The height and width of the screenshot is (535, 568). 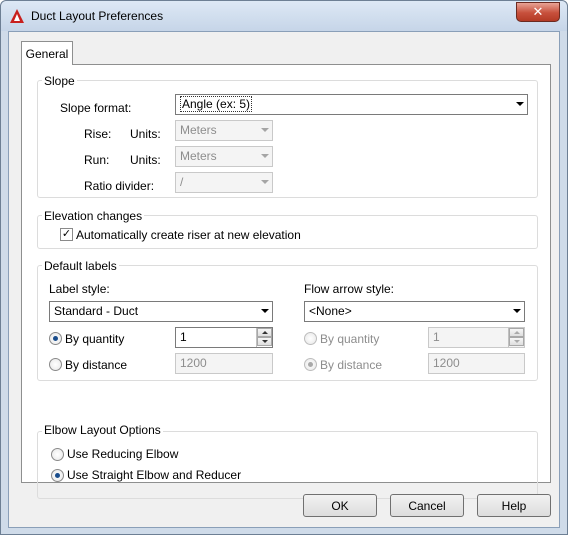 I want to click on quantity-value: 1, so click(x=183, y=337).